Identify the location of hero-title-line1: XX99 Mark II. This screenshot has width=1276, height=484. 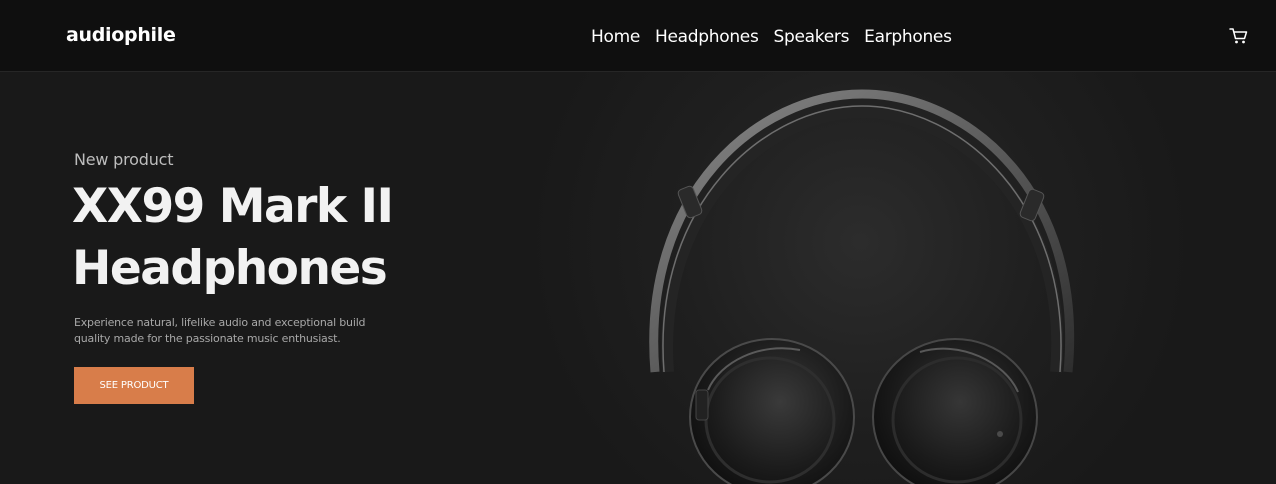
(233, 206).